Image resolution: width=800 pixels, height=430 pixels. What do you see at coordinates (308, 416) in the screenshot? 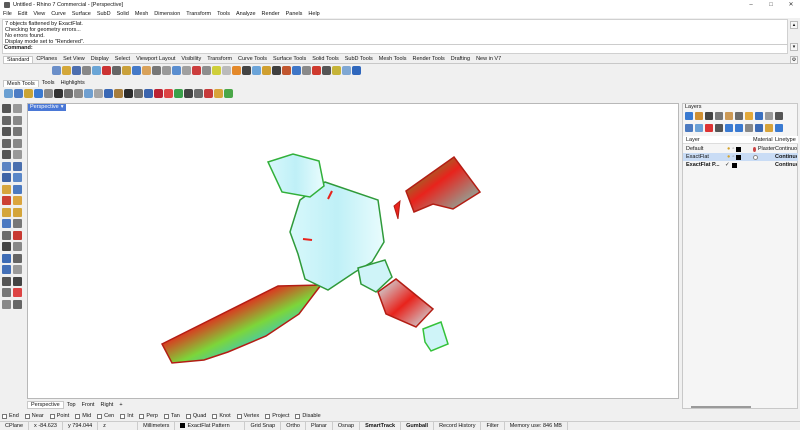
I see `osnap-disable: Disable` at bounding box center [308, 416].